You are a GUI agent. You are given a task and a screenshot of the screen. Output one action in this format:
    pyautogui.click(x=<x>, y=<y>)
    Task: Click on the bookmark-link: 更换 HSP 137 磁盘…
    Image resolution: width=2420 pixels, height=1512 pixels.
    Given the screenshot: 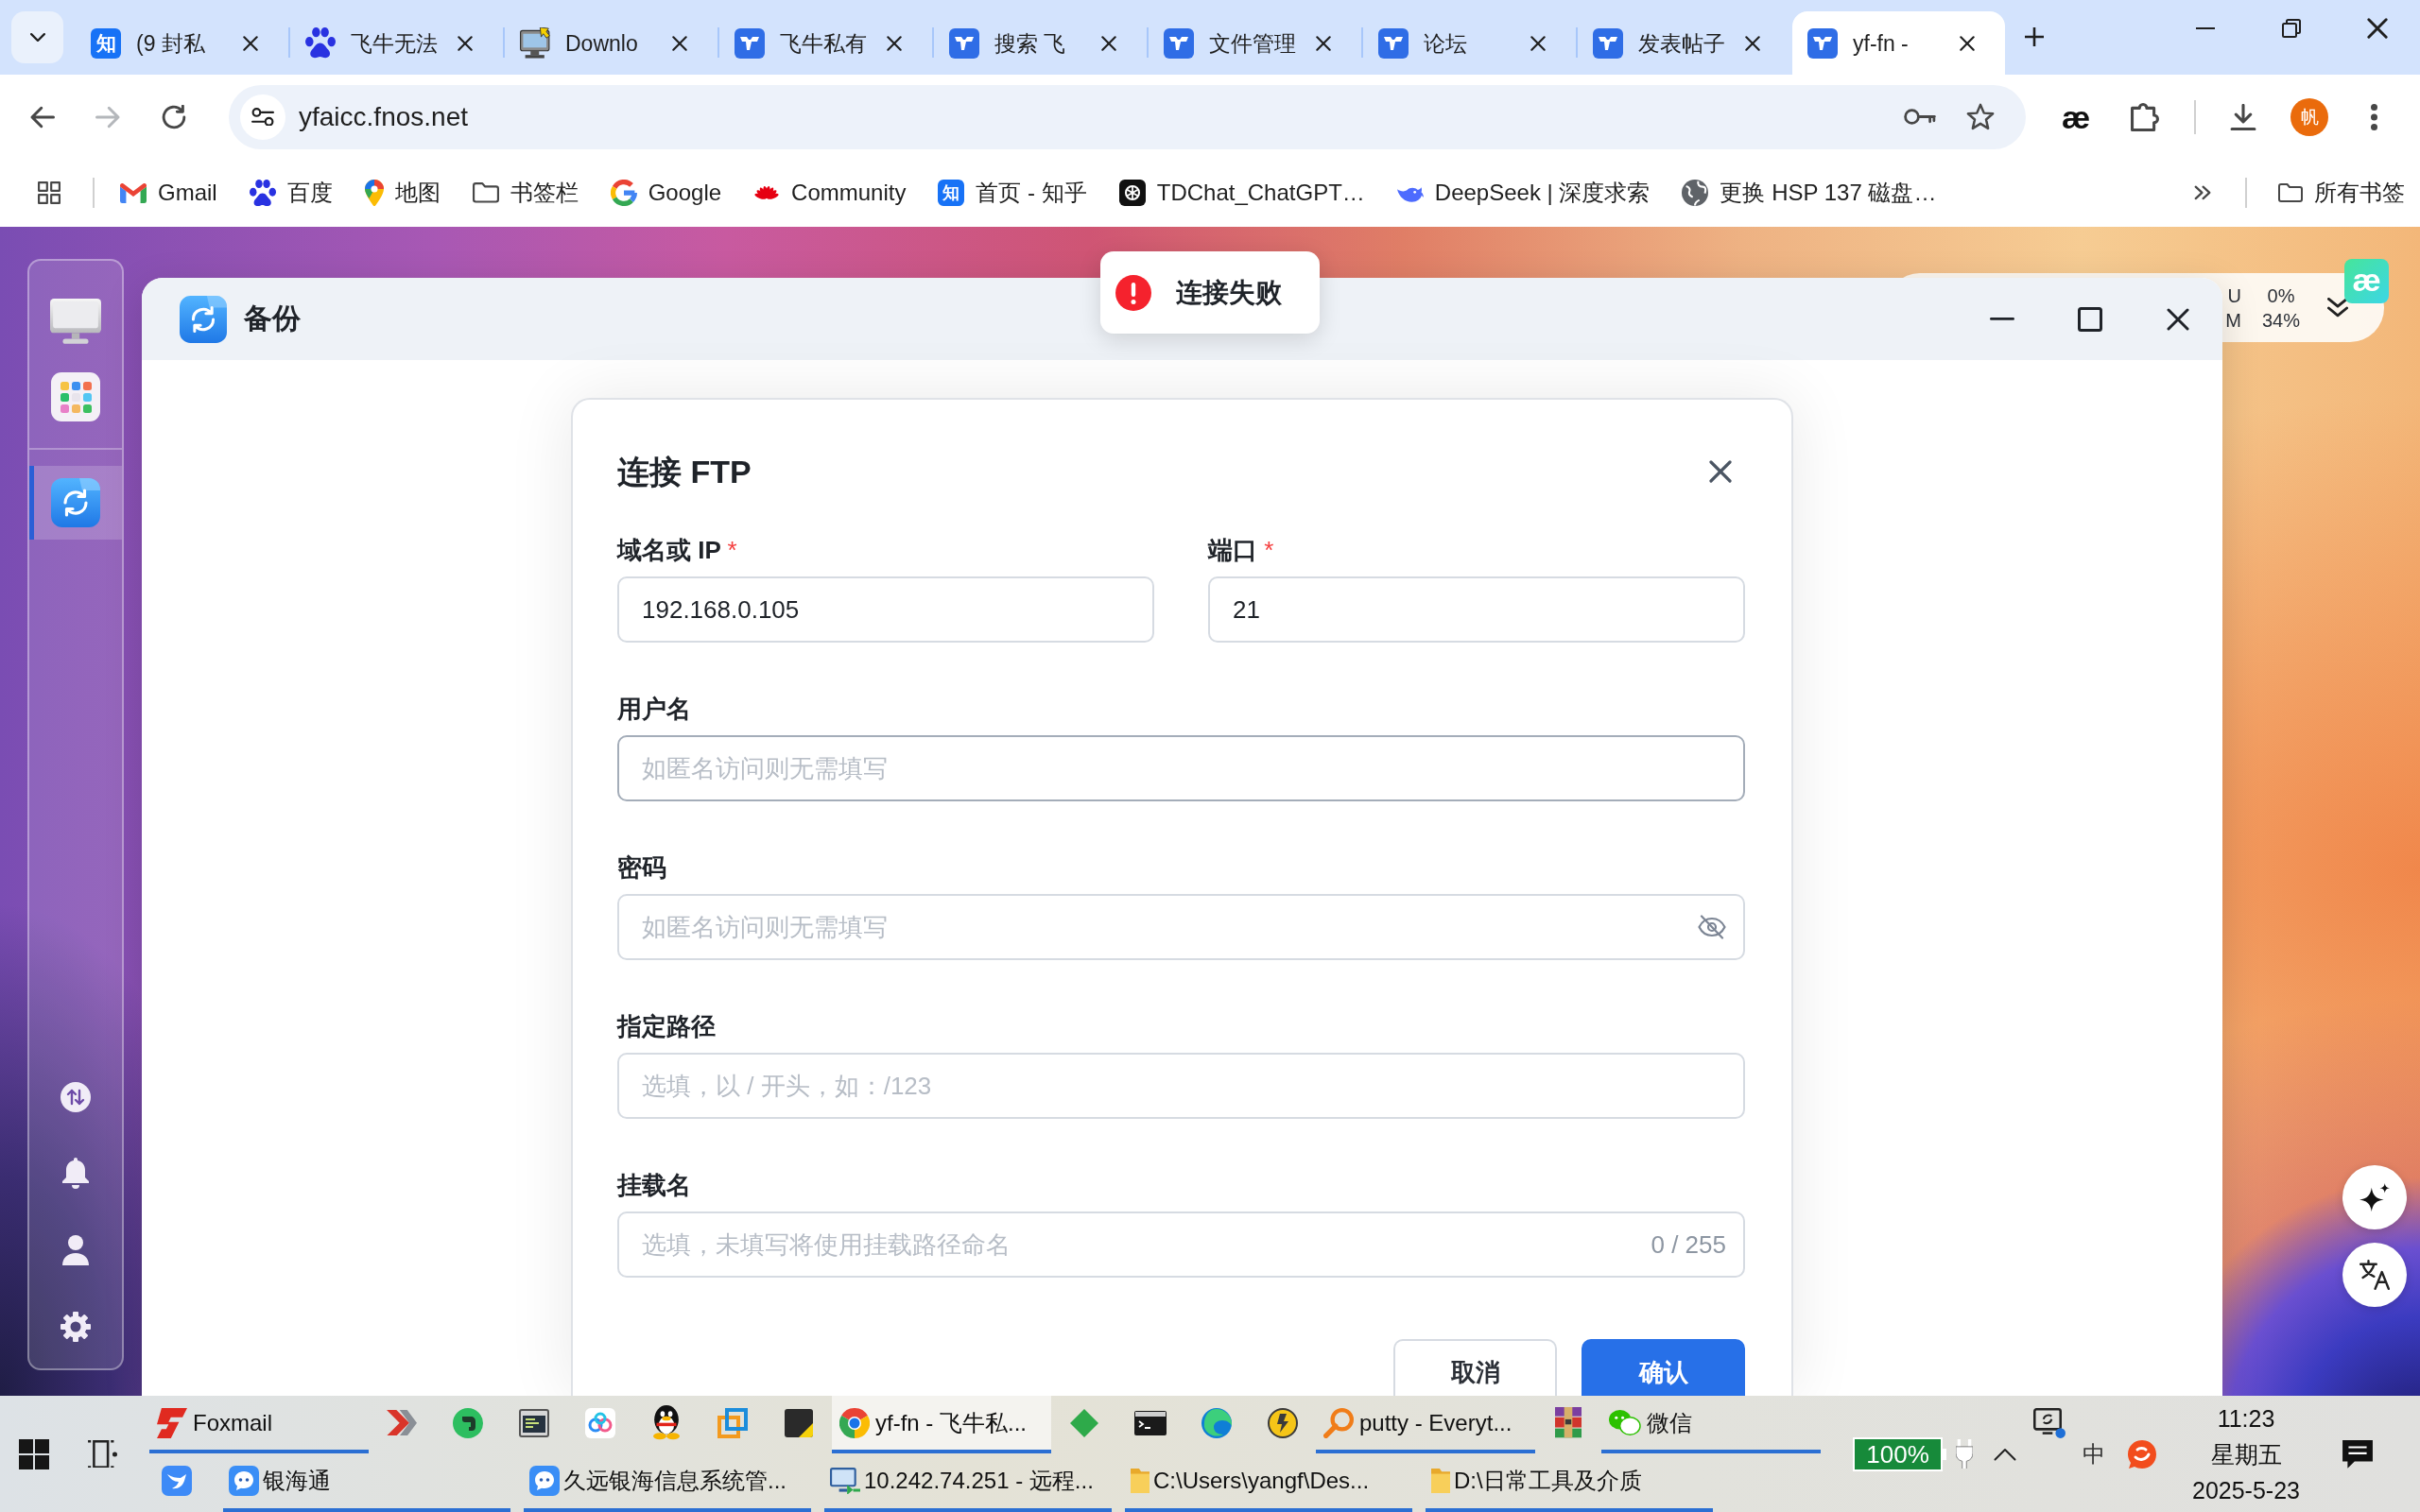 What is the action you would take?
    pyautogui.click(x=1809, y=192)
    